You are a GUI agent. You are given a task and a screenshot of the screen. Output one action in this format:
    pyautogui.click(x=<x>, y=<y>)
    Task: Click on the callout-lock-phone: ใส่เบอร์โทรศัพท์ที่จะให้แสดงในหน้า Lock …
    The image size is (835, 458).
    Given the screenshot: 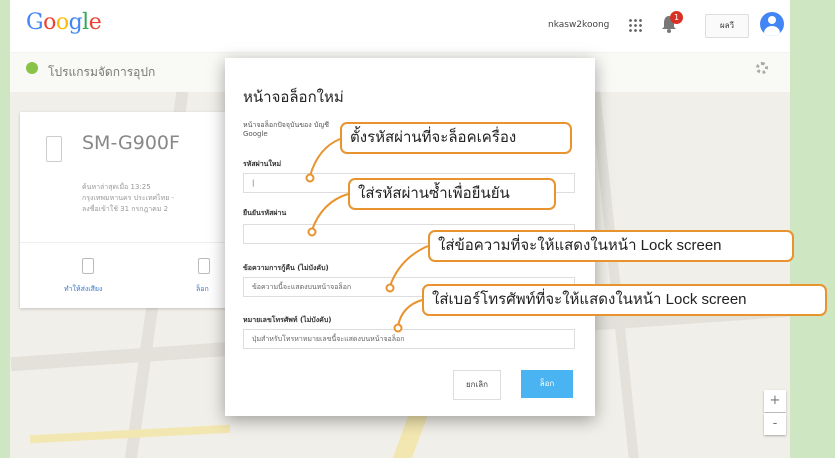 What is the action you would take?
    pyautogui.click(x=624, y=300)
    